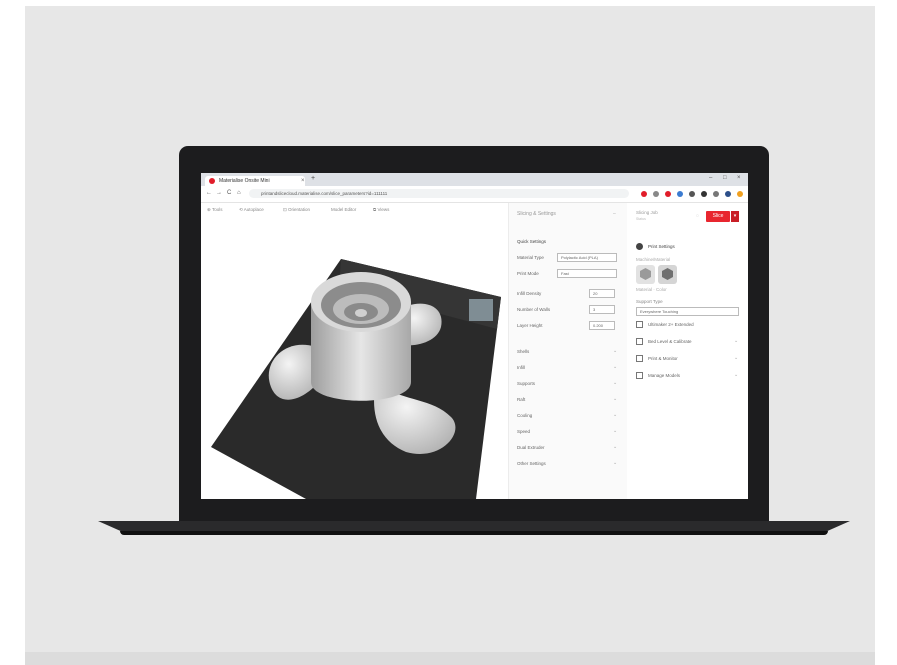 The height and width of the screenshot is (665, 897). I want to click on manage-models-item: Manage Models, so click(664, 375).